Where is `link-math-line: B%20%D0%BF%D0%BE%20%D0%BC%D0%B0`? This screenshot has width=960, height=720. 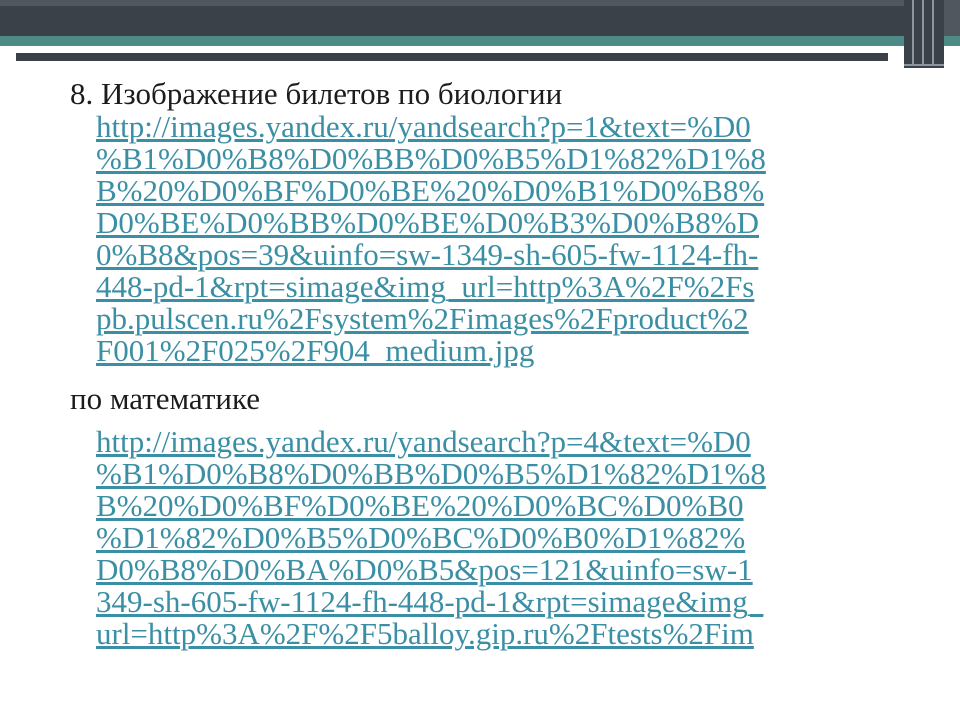
link-math-line: B%20%D0%BF%D0%BE%20%D0%BC%D0%B0 is located at coordinates (503, 506).